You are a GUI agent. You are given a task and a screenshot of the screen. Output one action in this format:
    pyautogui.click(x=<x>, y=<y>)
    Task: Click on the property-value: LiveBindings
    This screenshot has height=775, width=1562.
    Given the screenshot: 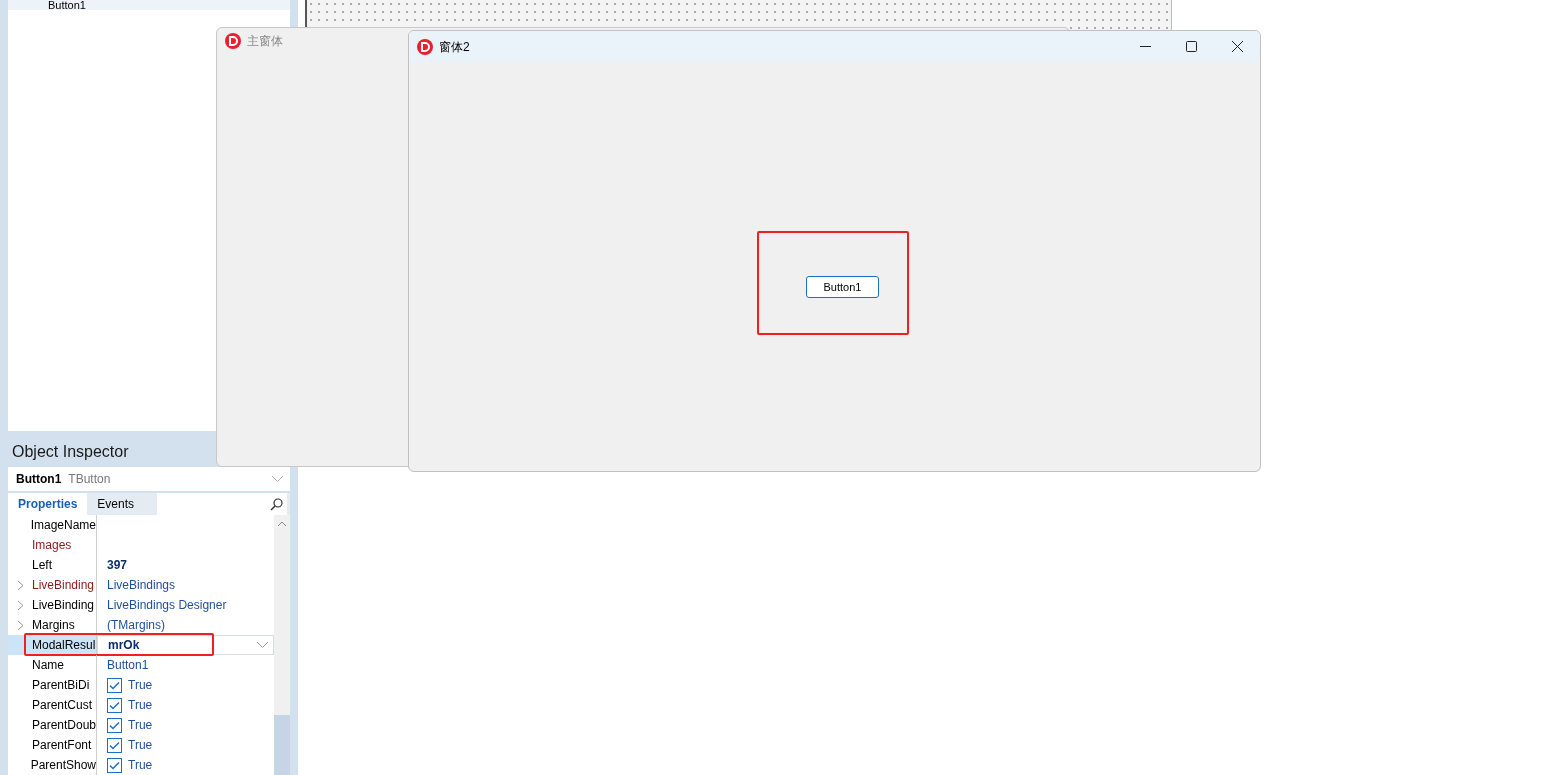 What is the action you would take?
    pyautogui.click(x=141, y=585)
    